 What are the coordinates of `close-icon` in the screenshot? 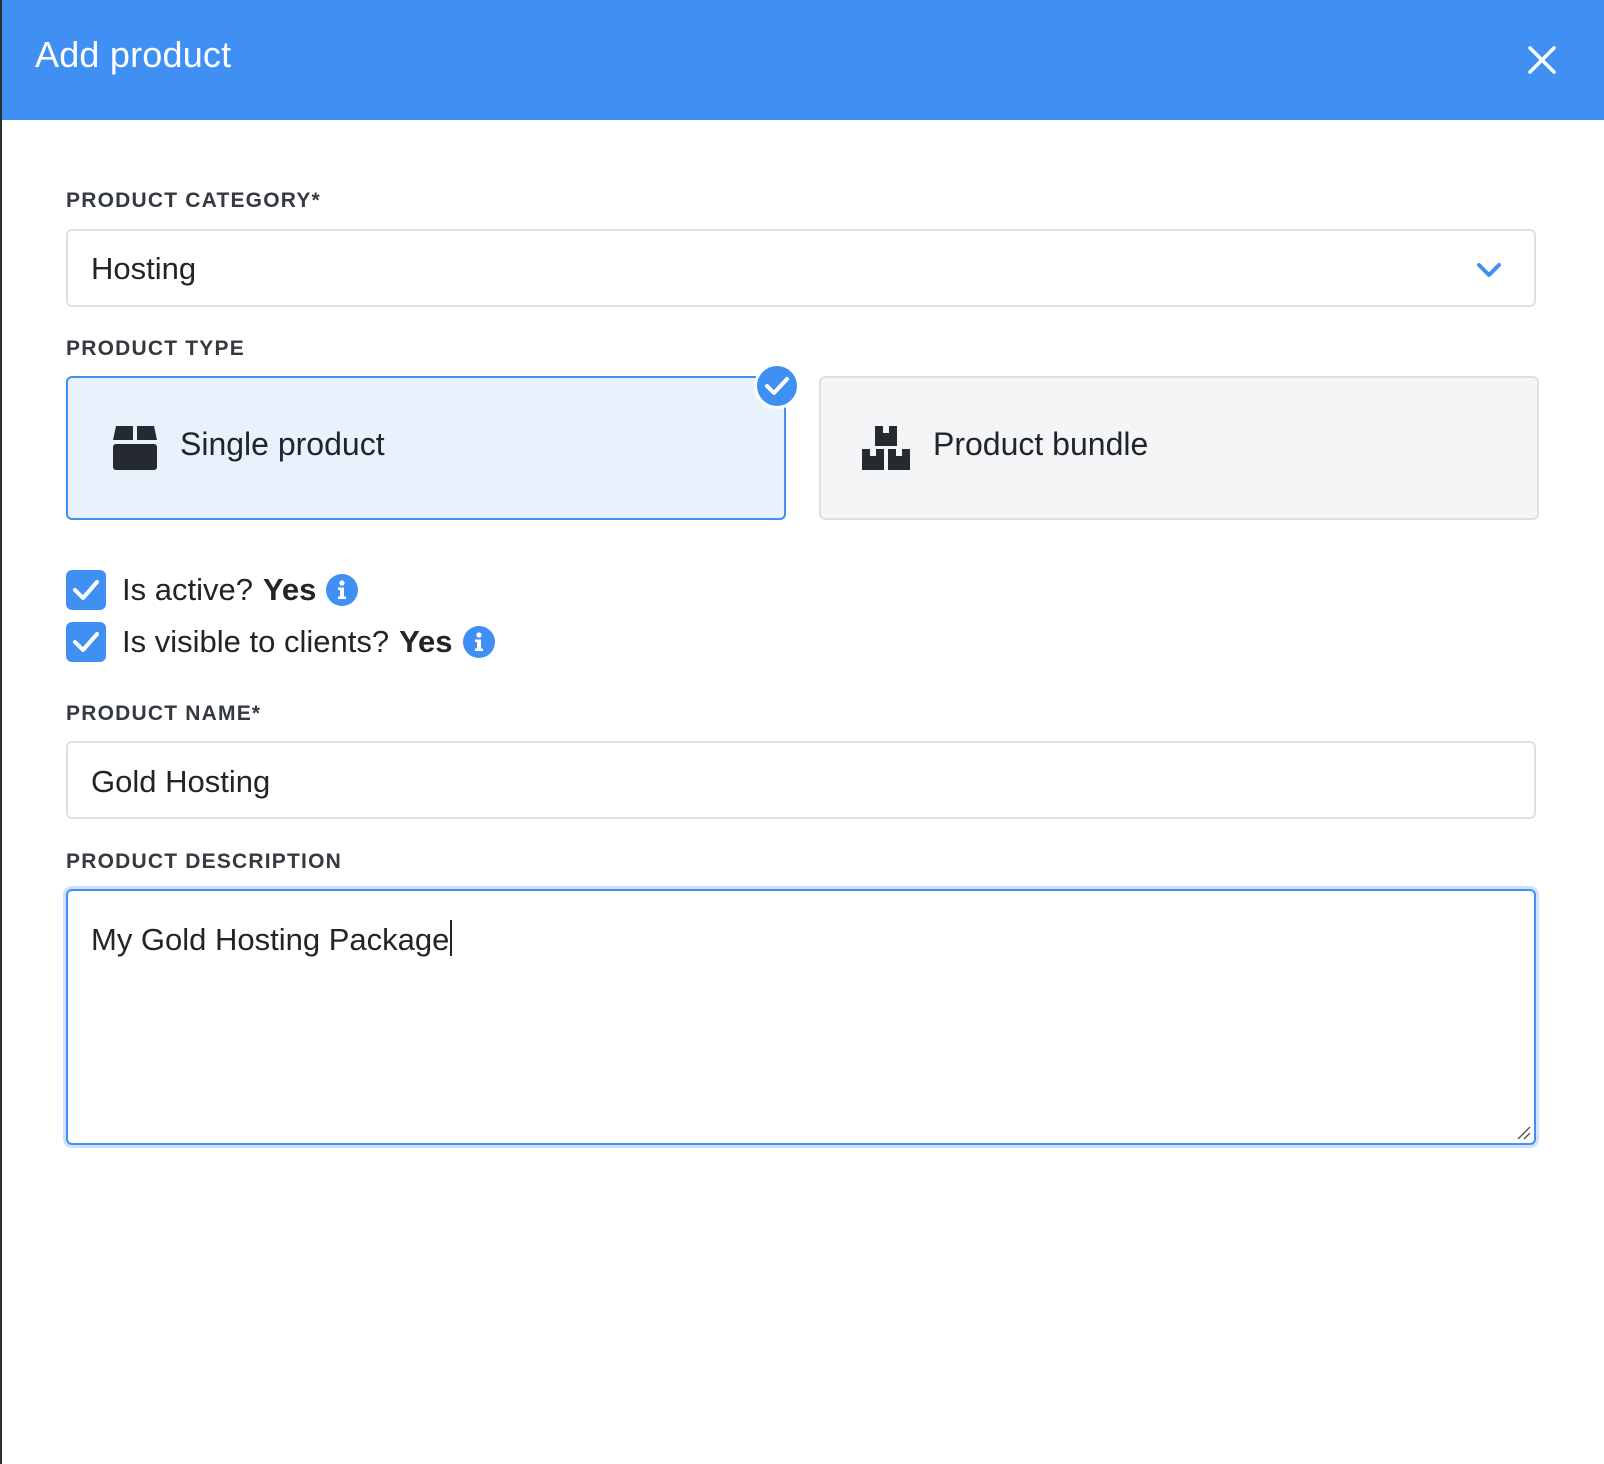 It's located at (1542, 60).